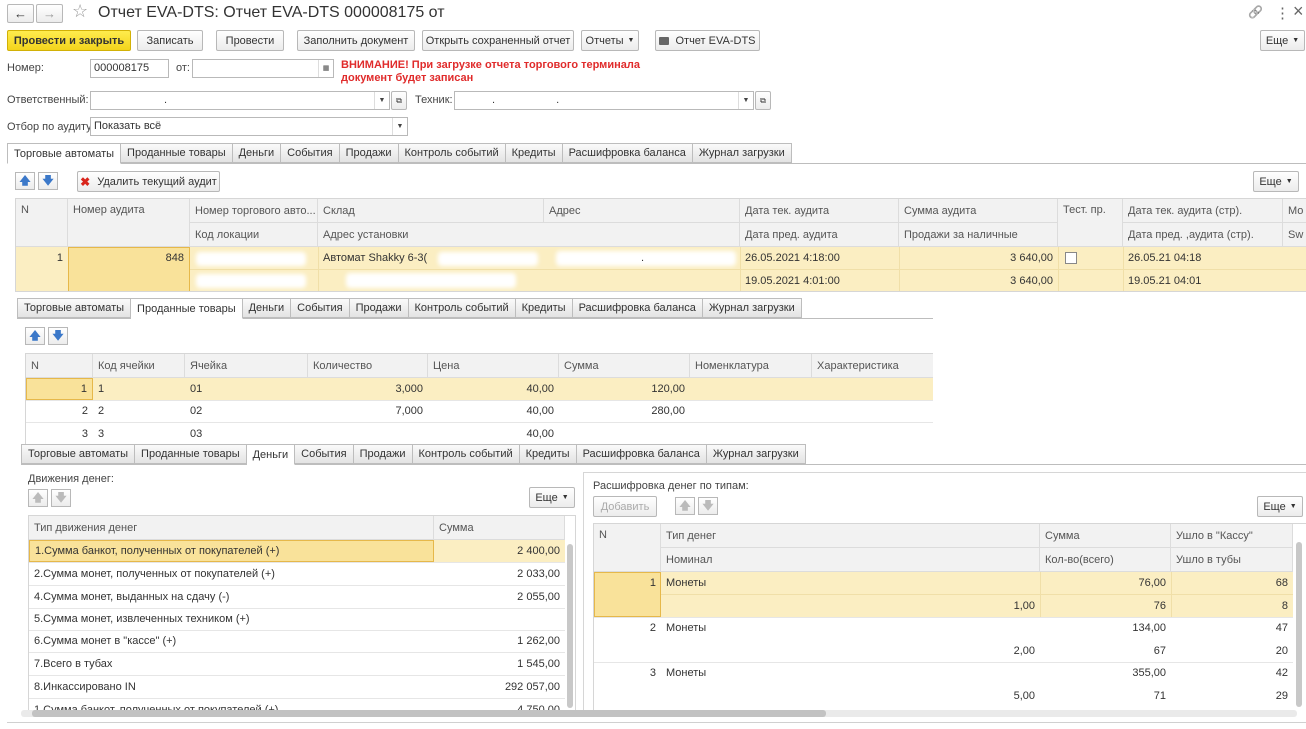 The height and width of the screenshot is (729, 1306). What do you see at coordinates (538, 641) in the screenshot?
I see `movement-sum-cell: 1 262,00` at bounding box center [538, 641].